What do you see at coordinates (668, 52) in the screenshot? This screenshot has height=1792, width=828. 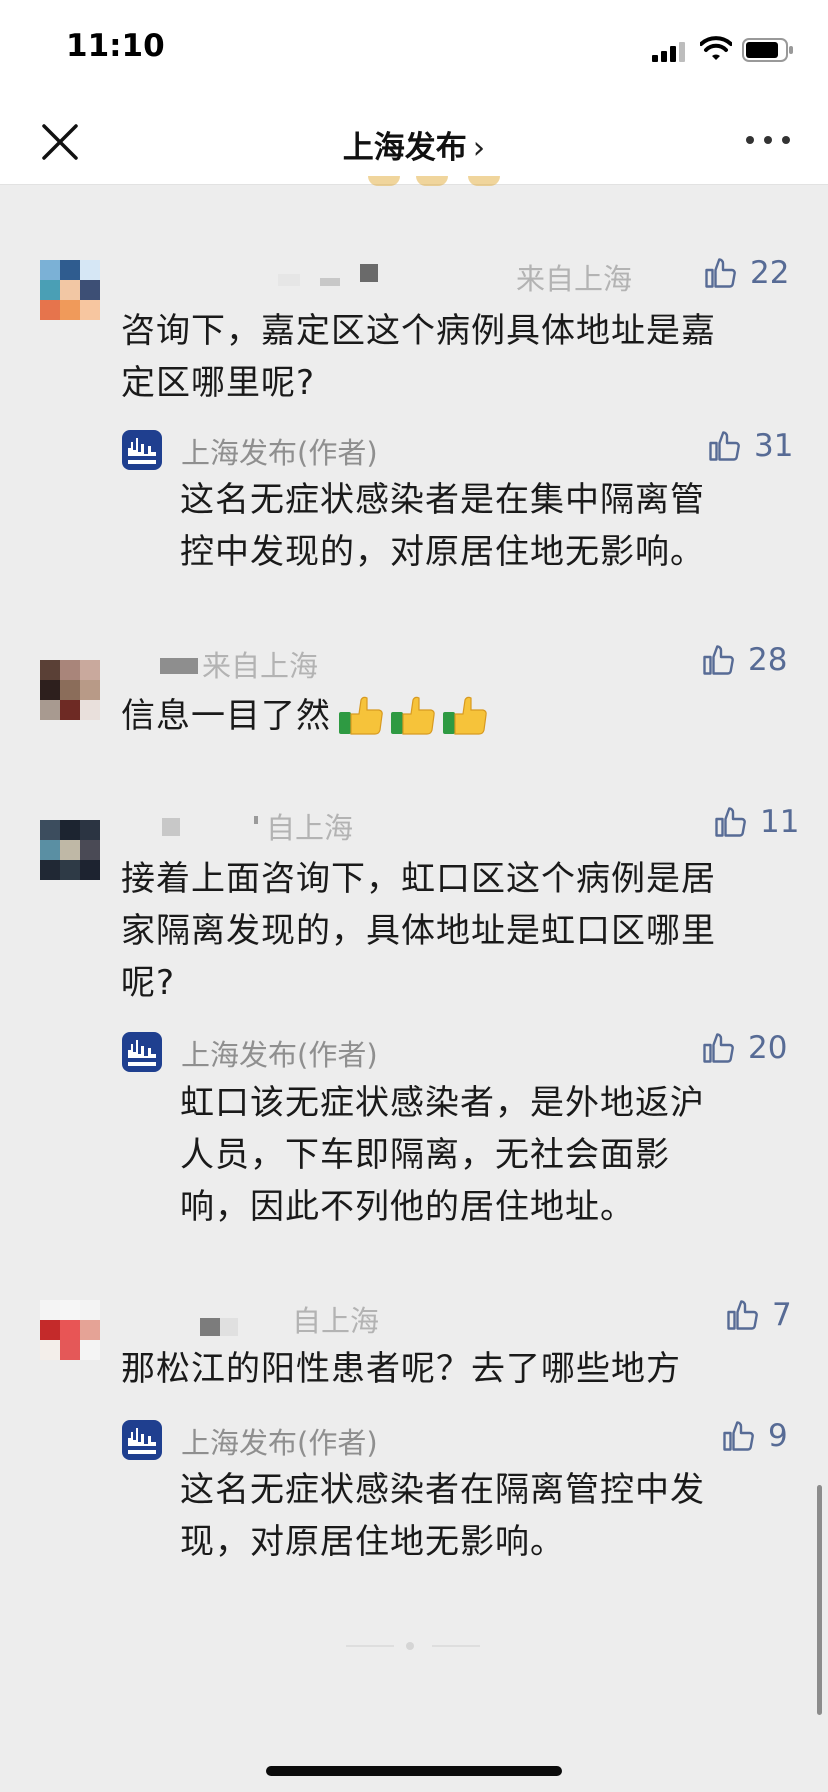 I see `cellular-signal-icon` at bounding box center [668, 52].